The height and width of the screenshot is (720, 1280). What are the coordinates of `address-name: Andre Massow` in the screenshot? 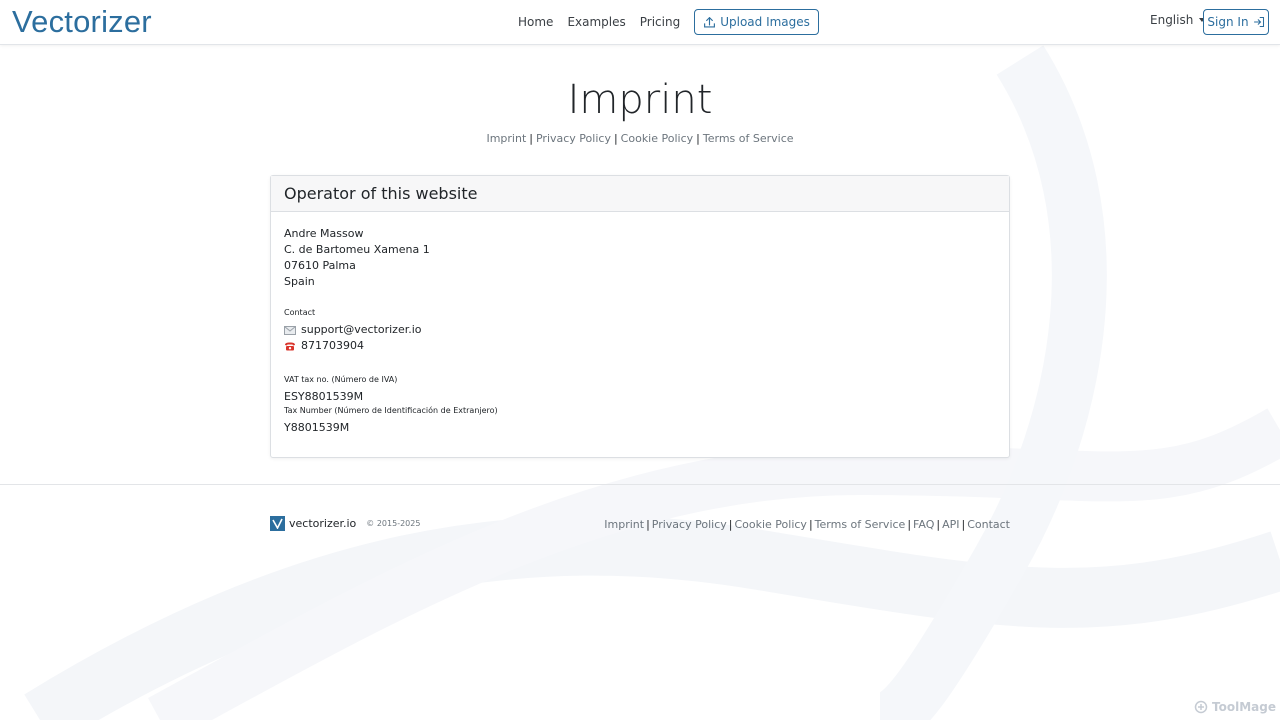 It's located at (324, 233).